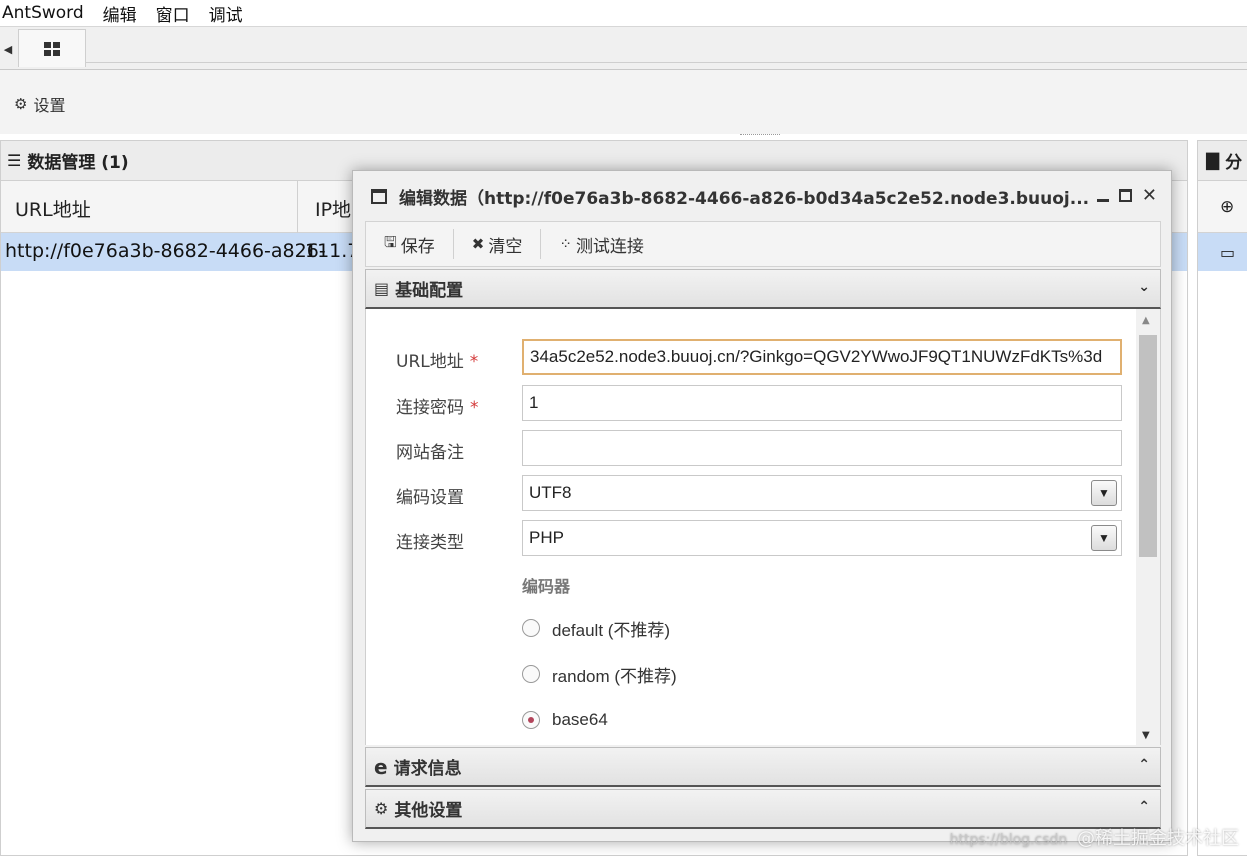  I want to click on menu-bar: AntSword 编辑 窗口 调试, so click(623, 13).